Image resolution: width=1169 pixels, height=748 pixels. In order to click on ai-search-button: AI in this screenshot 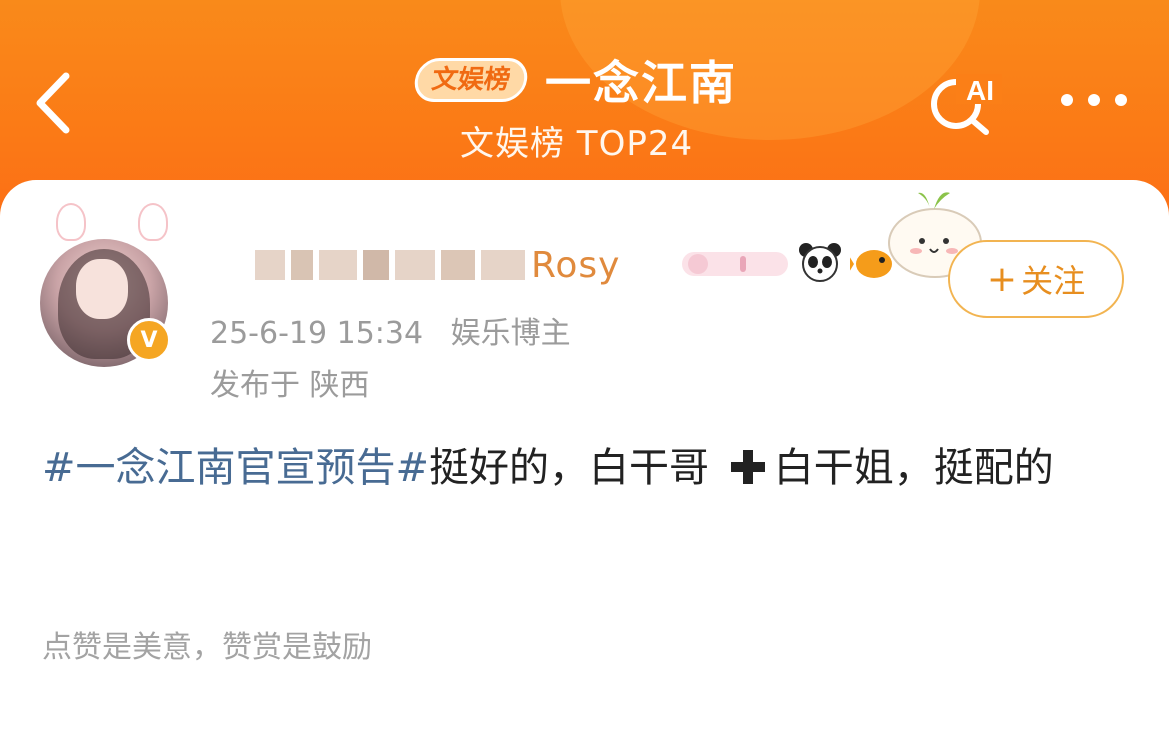, I will do `click(966, 103)`.